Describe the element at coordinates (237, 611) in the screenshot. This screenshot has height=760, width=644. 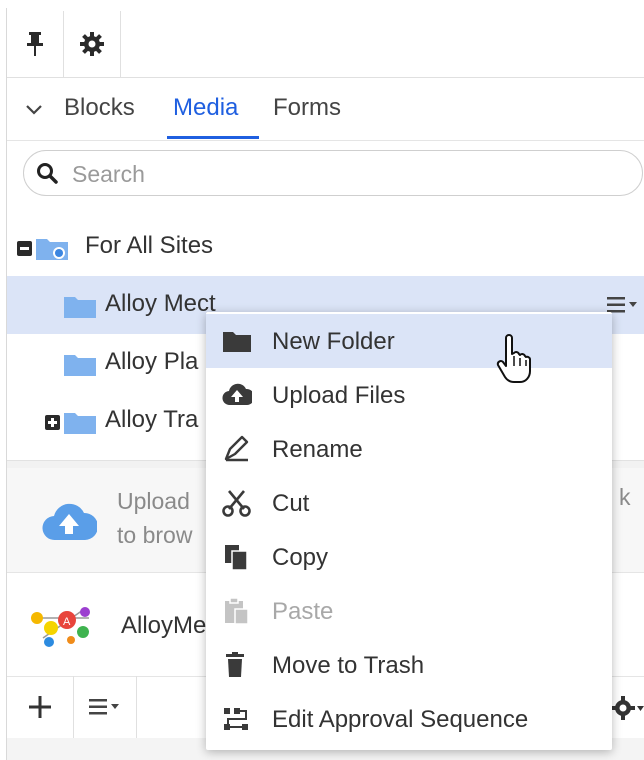
I see `paste-icon` at that location.